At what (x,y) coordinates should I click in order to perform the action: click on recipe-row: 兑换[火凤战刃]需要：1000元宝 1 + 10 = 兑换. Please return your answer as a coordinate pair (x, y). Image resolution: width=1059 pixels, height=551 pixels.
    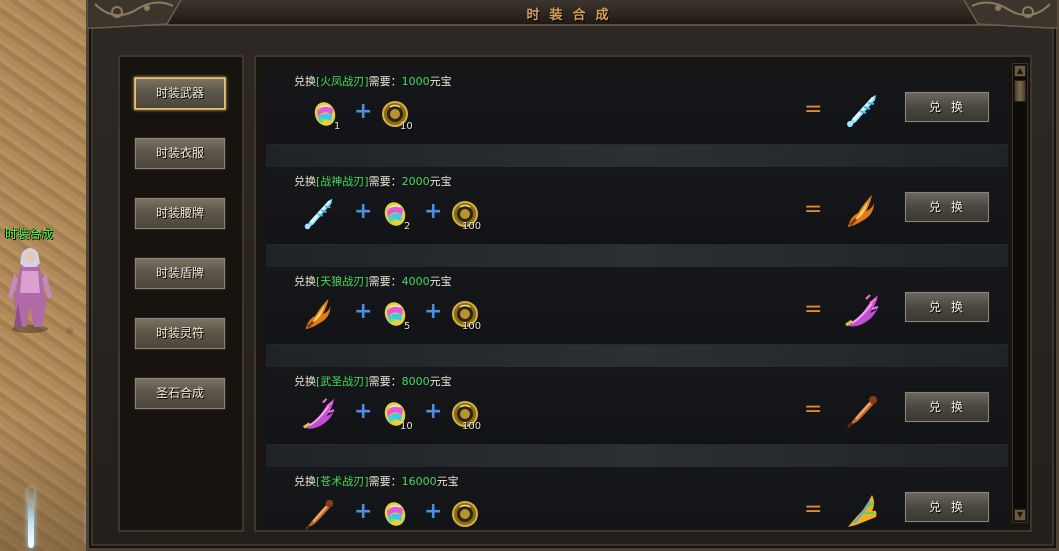
    Looking at the image, I should click on (637, 106).